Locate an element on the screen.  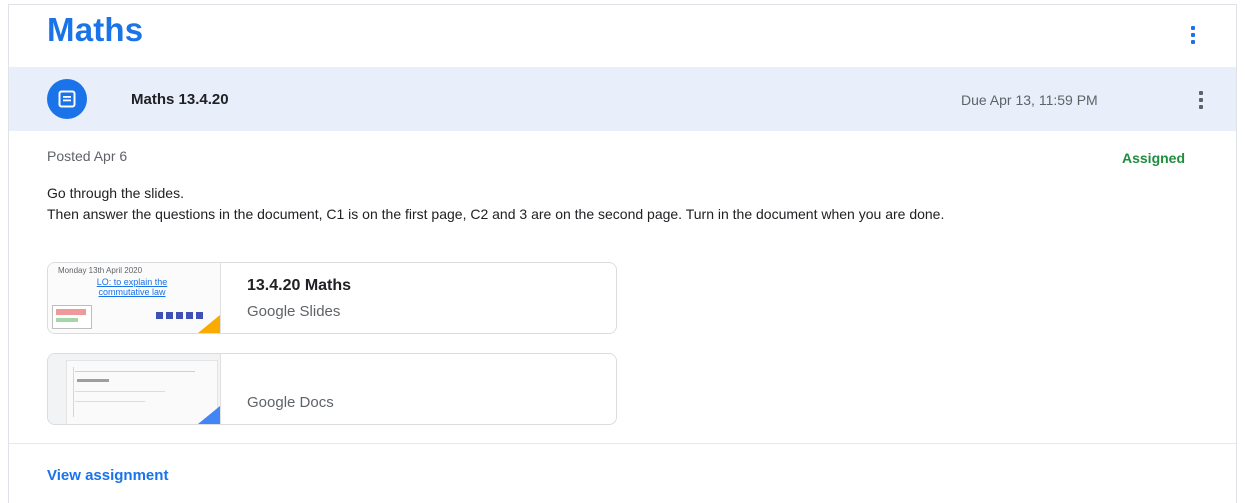
assignment-row: Maths 13.4.20 Due Apr 13, 11:59 PM is located at coordinates (622, 99).